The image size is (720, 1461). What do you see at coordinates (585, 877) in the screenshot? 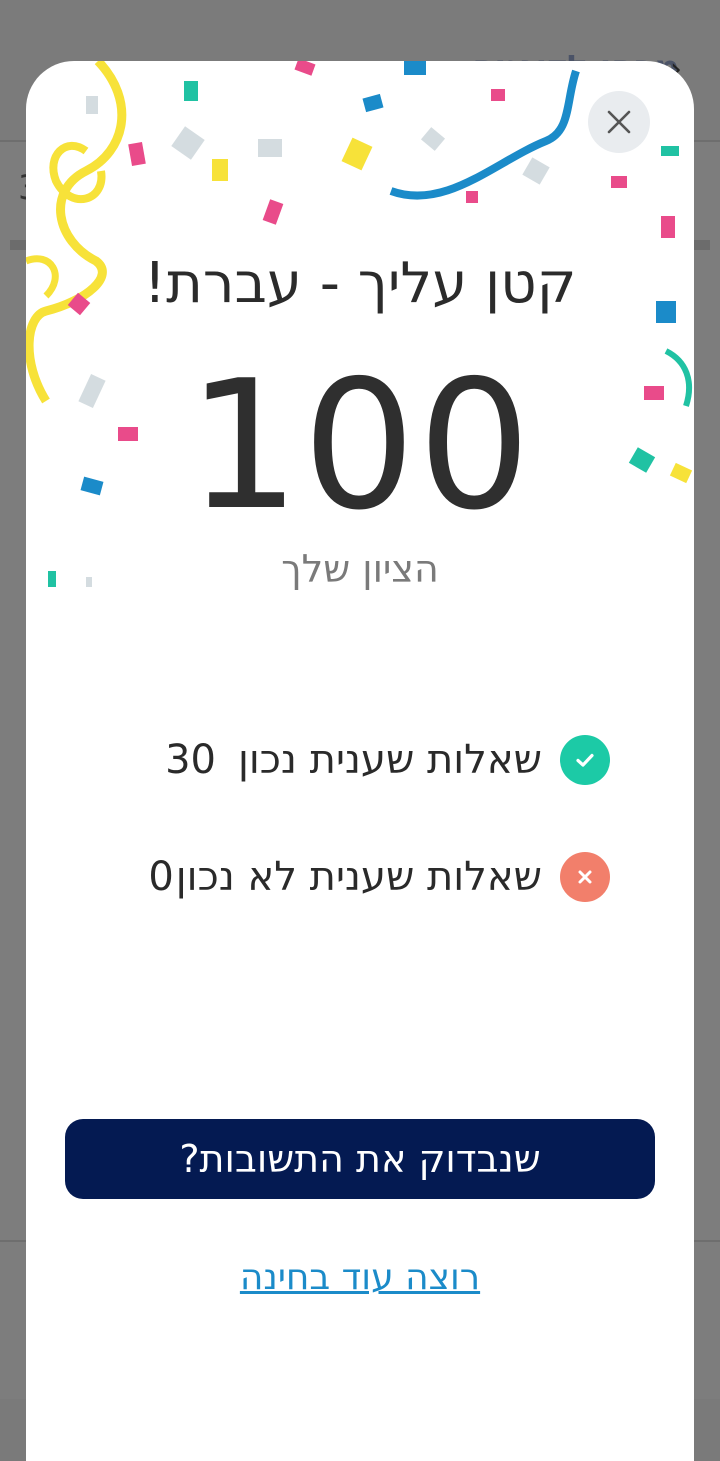
I see `x-icon` at bounding box center [585, 877].